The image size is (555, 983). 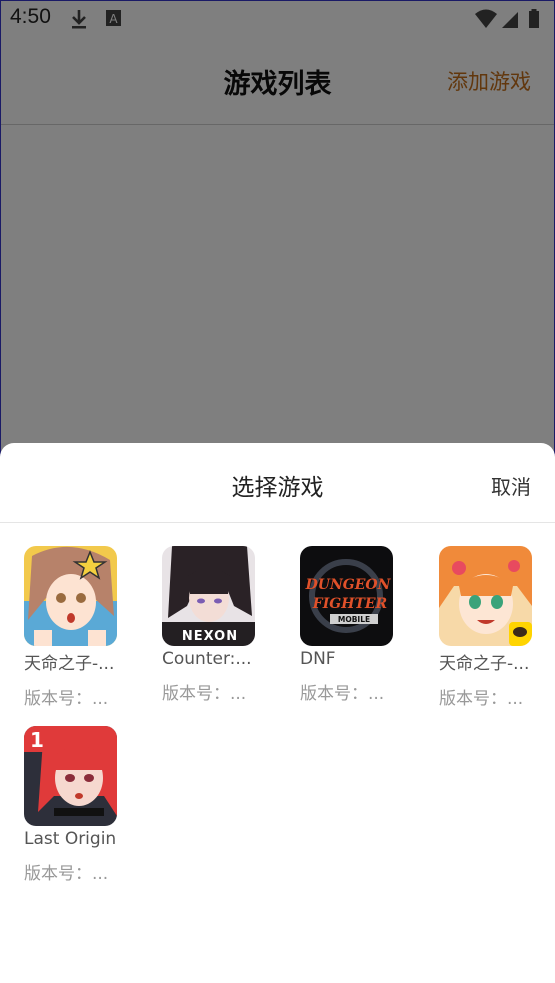 I want to click on dungeon-logo-text: DUNGEON, so click(x=348, y=585).